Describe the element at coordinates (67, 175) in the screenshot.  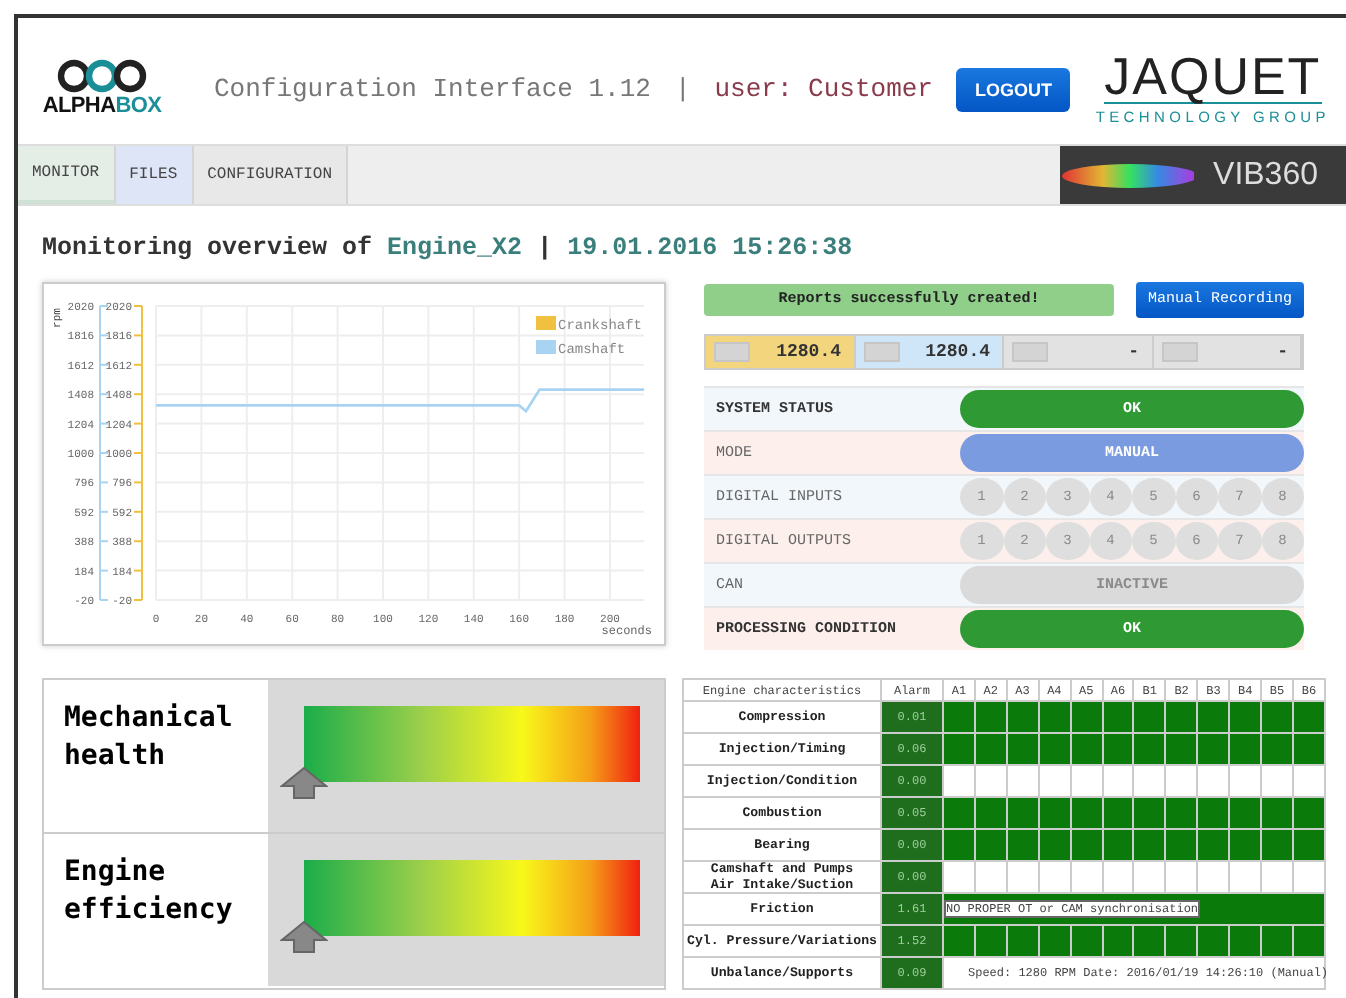
I see `nav-tab: MONITOR` at that location.